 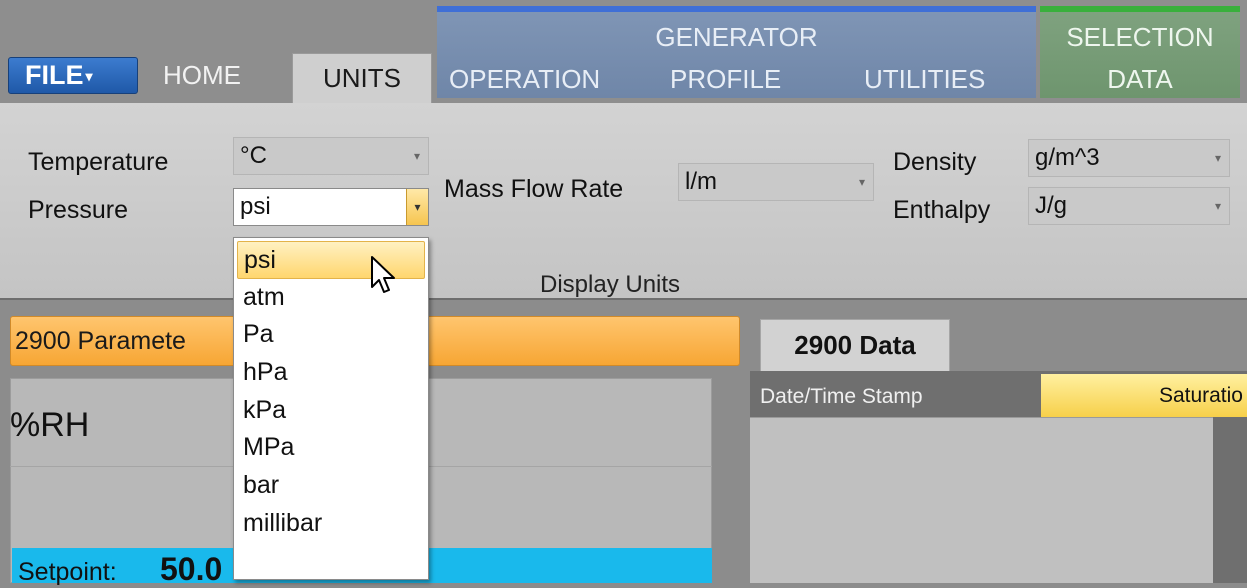 What do you see at coordinates (331, 373) in the screenshot?
I see `dropdown-option: hPa` at bounding box center [331, 373].